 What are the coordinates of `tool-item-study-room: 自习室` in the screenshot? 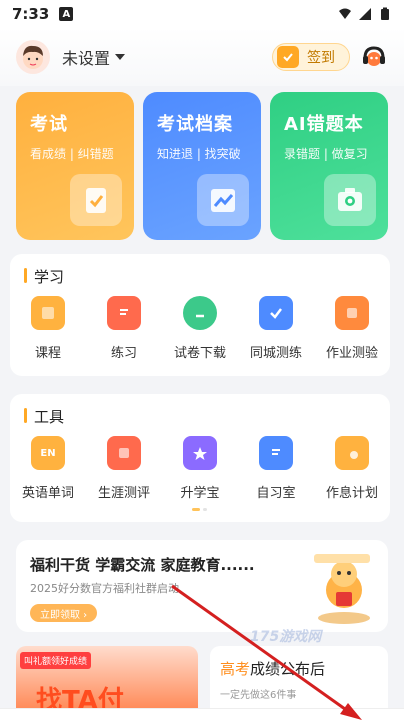 It's located at (276, 468).